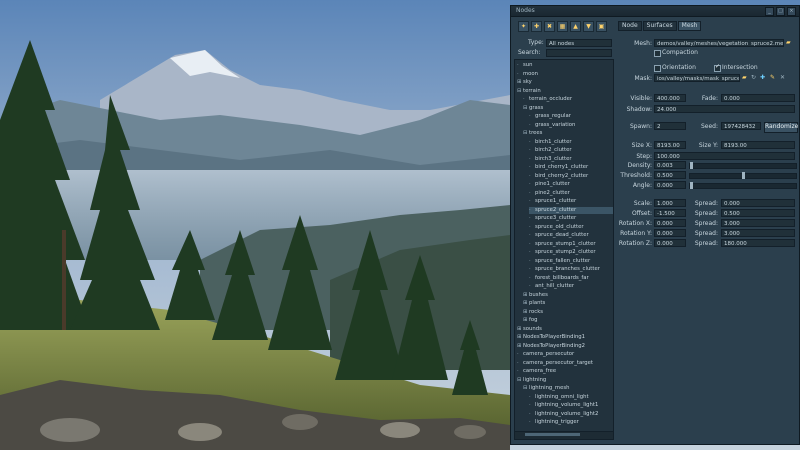  I want to click on tree-item: ⊟ grass, so click(568, 108).